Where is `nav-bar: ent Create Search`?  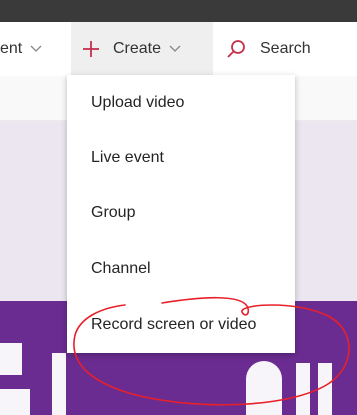 nav-bar: ent Create Search is located at coordinates (178, 49).